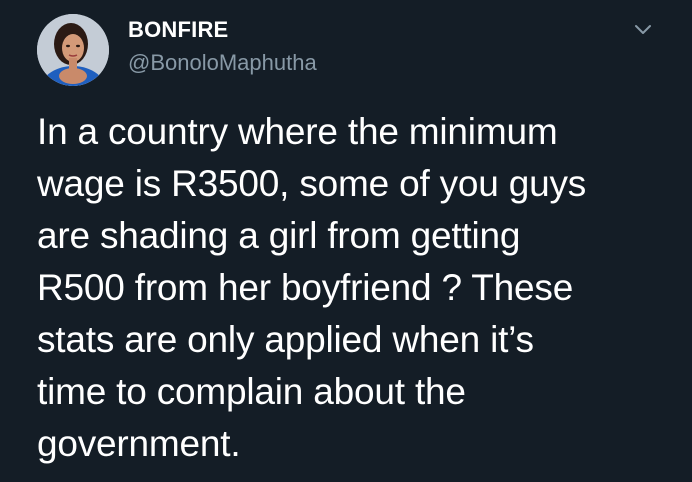 This screenshot has width=692, height=482. Describe the element at coordinates (643, 30) in the screenshot. I see `chevron-down-icon` at that location.